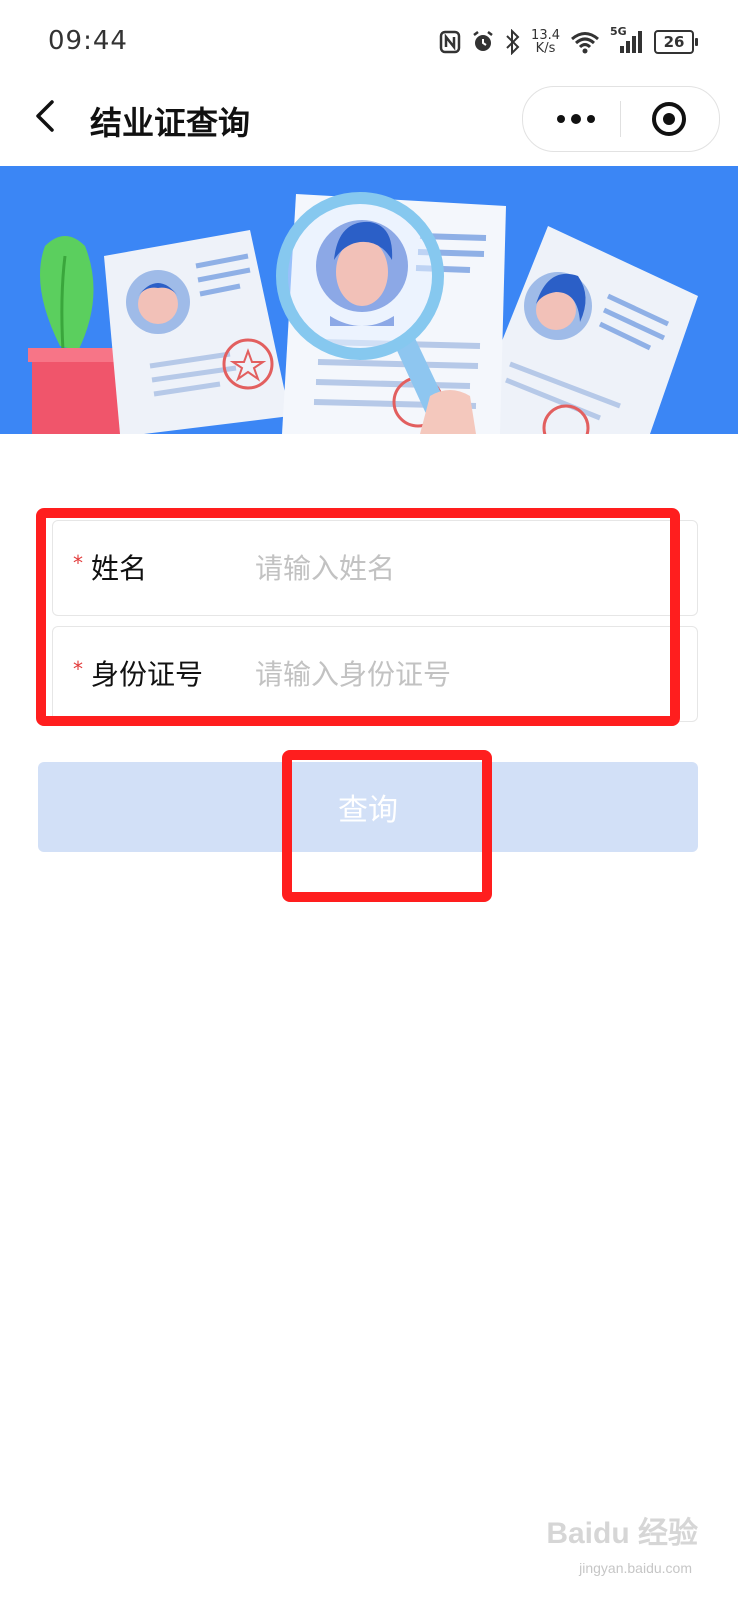 Image resolution: width=738 pixels, height=1600 pixels. I want to click on nfc-icon, so click(450, 42).